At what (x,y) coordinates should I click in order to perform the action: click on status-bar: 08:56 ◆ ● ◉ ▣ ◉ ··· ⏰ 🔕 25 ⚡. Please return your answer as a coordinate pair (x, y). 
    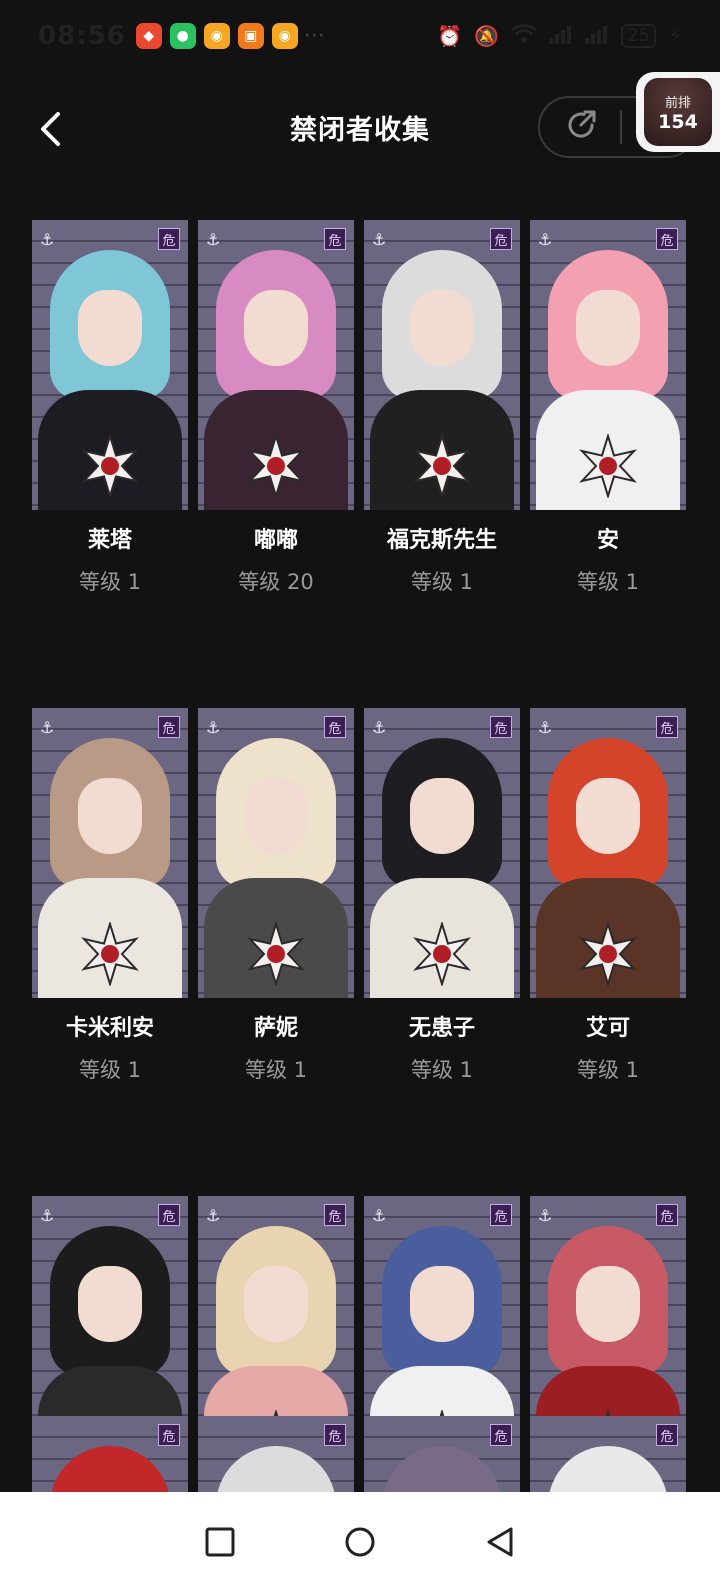
    Looking at the image, I should click on (360, 36).